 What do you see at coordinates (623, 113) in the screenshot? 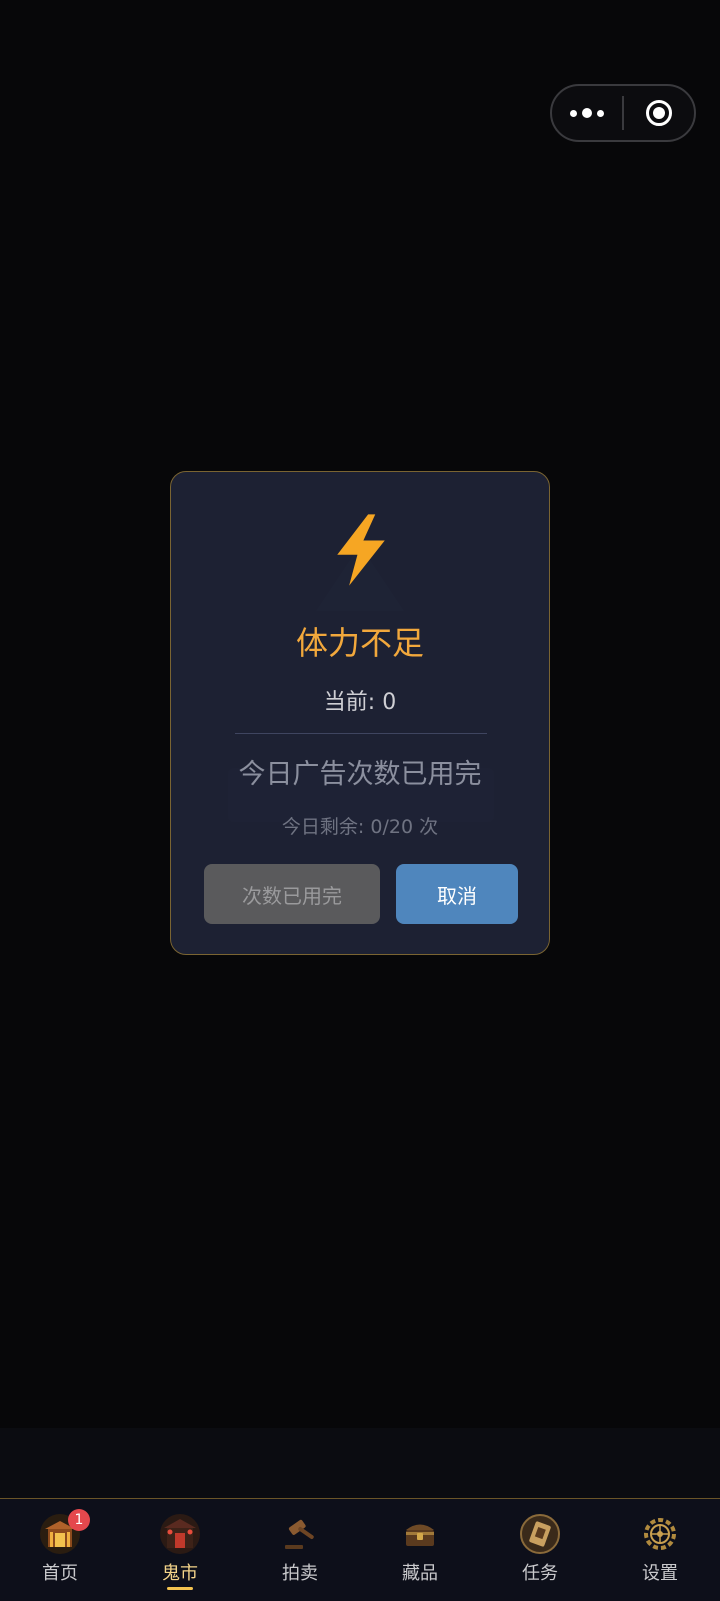
I see `miniprogram-capsule` at bounding box center [623, 113].